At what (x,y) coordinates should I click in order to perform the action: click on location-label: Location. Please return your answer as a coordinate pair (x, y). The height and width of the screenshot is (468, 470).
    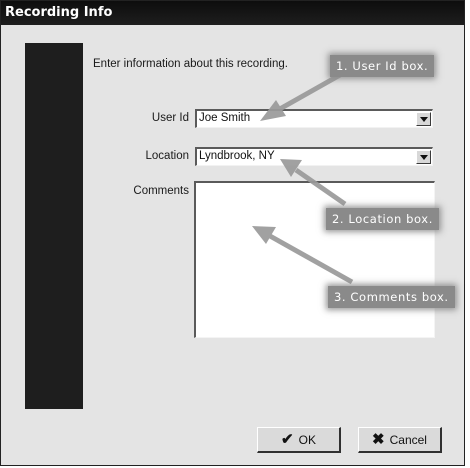
    Looking at the image, I should click on (167, 156).